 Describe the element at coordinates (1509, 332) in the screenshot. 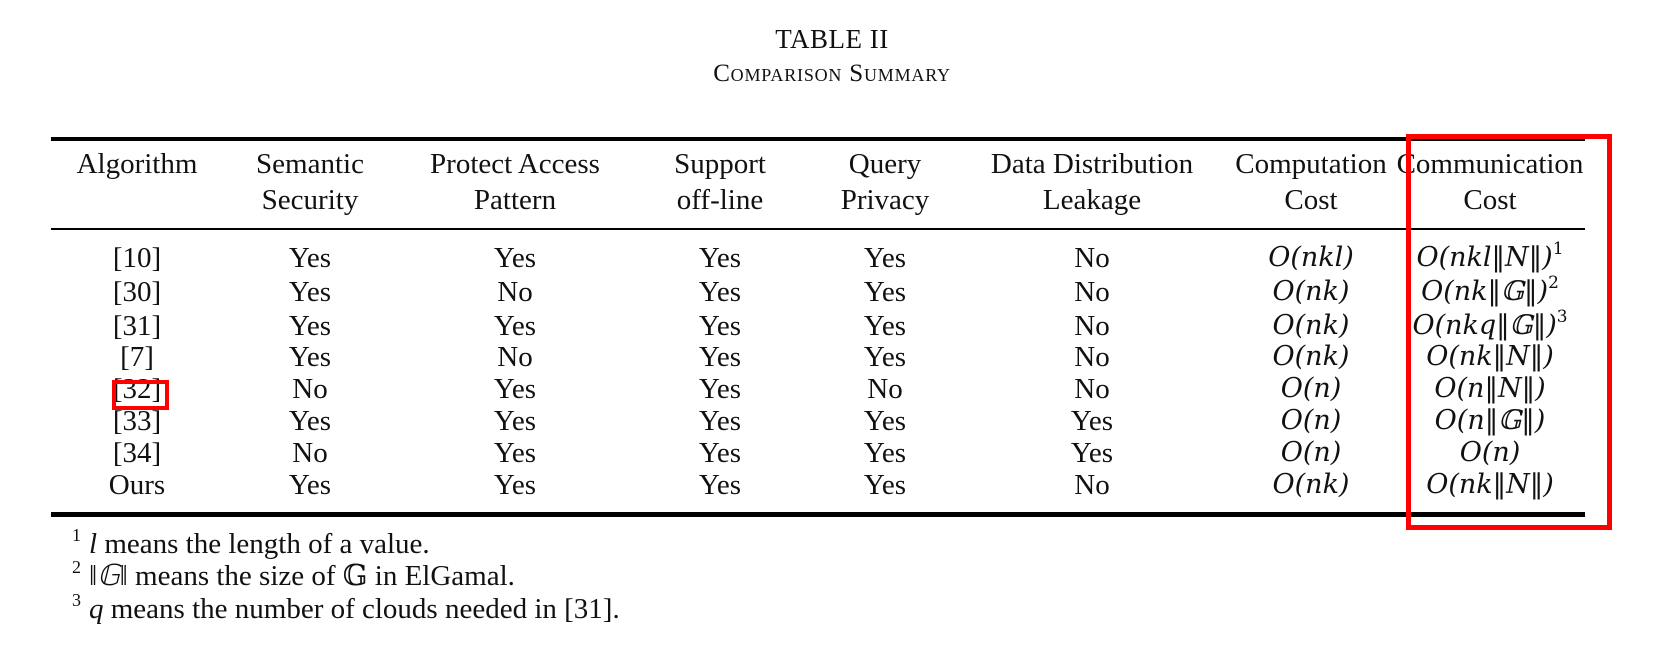

I see `communication-cost-highlight-box` at that location.